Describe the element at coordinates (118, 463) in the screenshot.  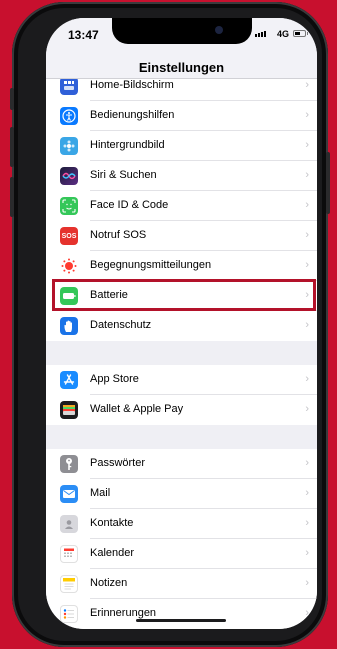
I see `settings-row-label: Passwörter` at that location.